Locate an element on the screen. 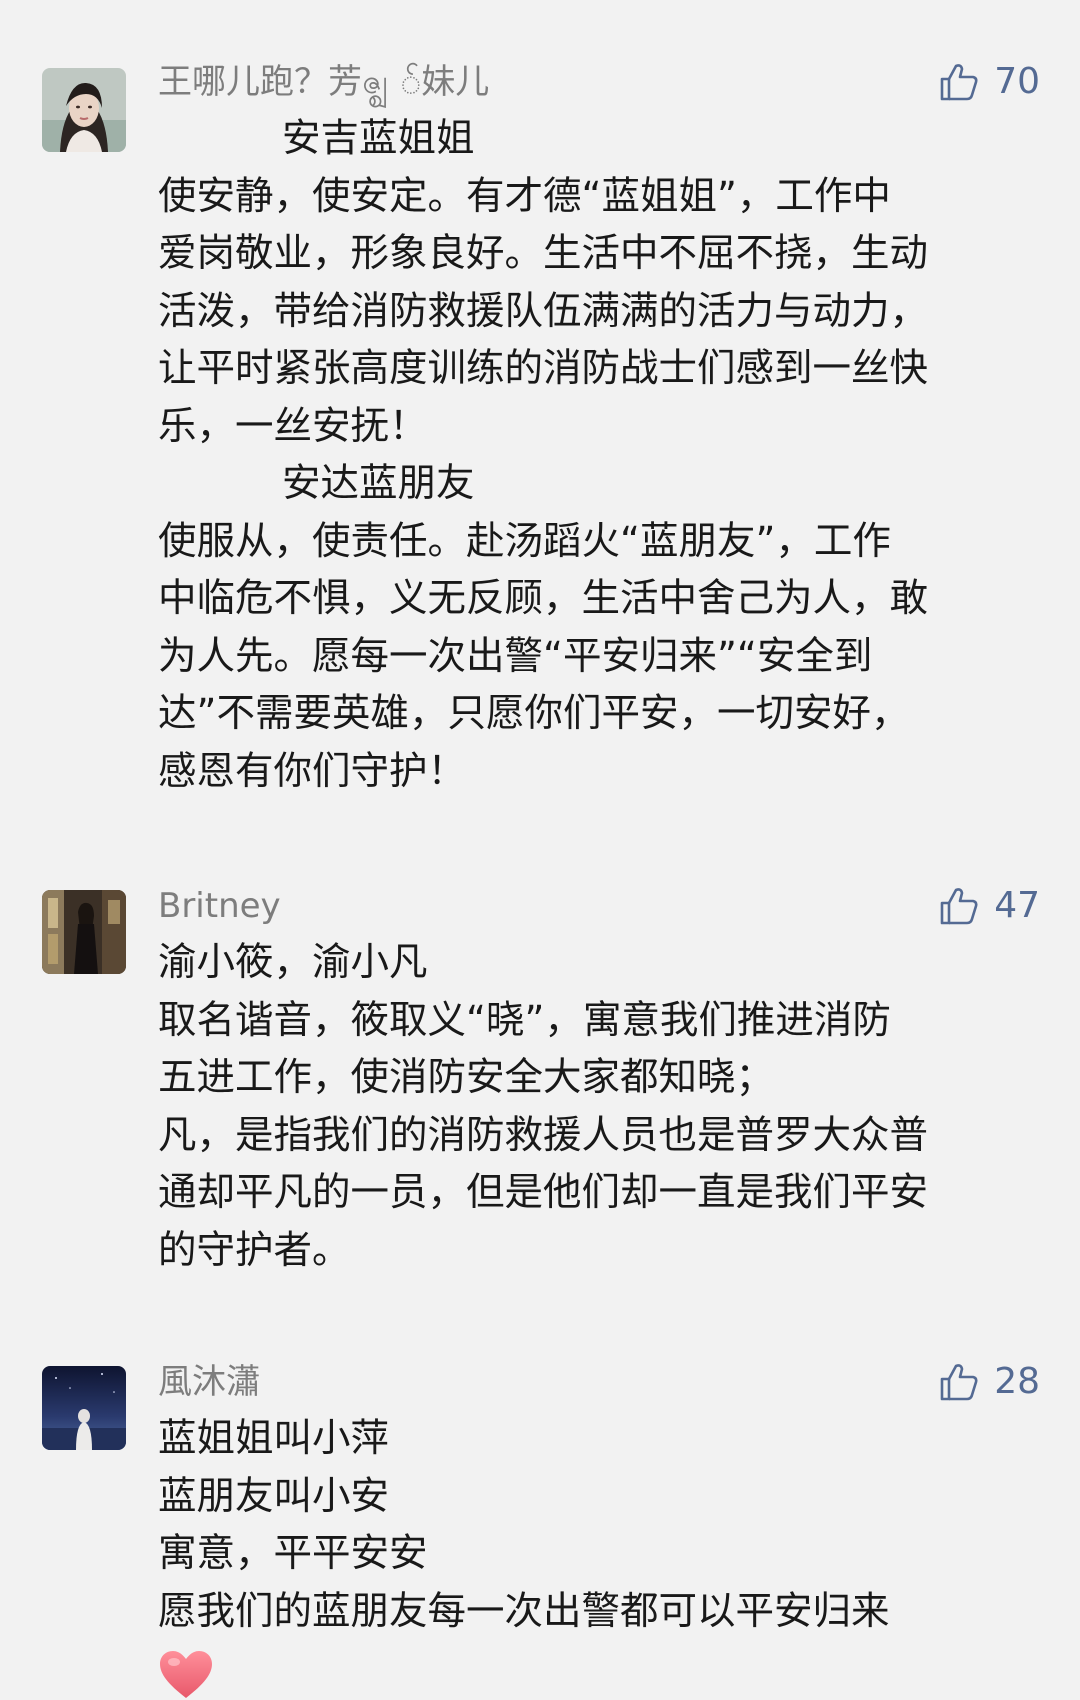 The height and width of the screenshot is (1700, 1080). avatar-girl-portrait-icon is located at coordinates (84, 110).